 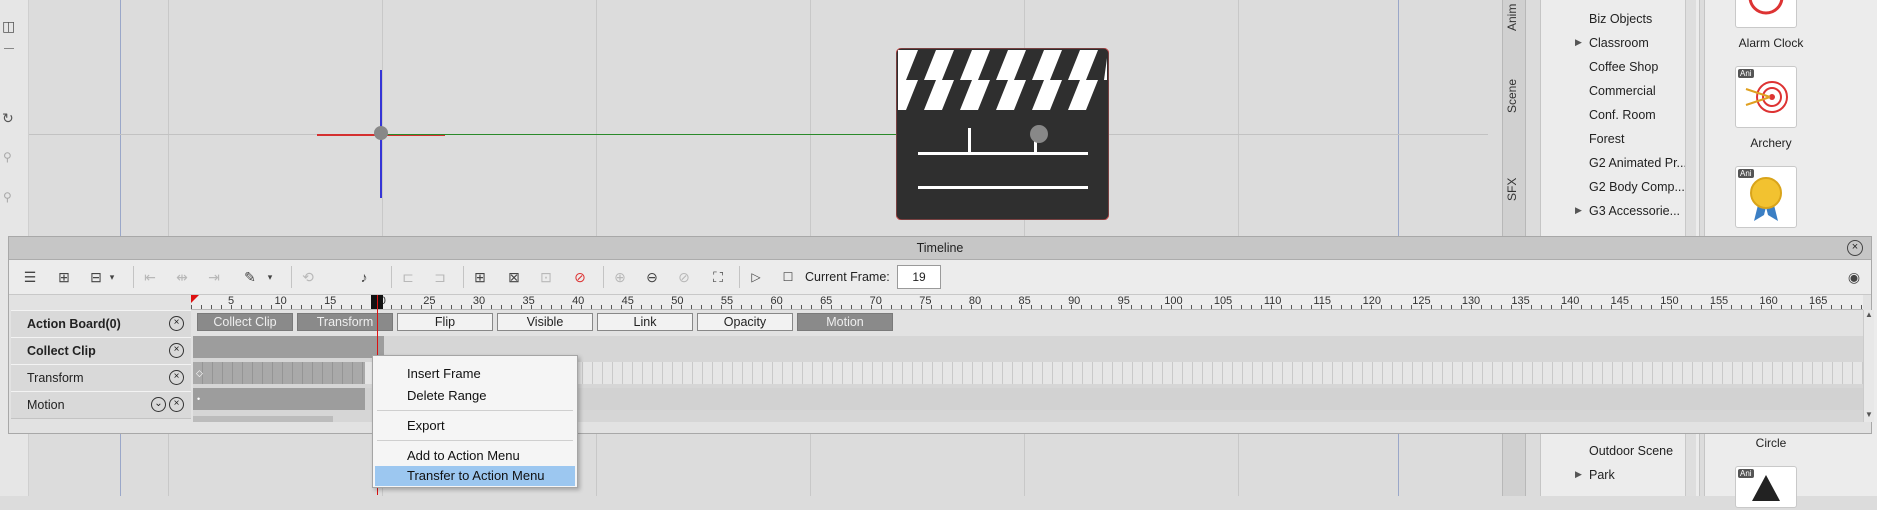 I want to click on horizontal-scrollbar, so click(x=263, y=419).